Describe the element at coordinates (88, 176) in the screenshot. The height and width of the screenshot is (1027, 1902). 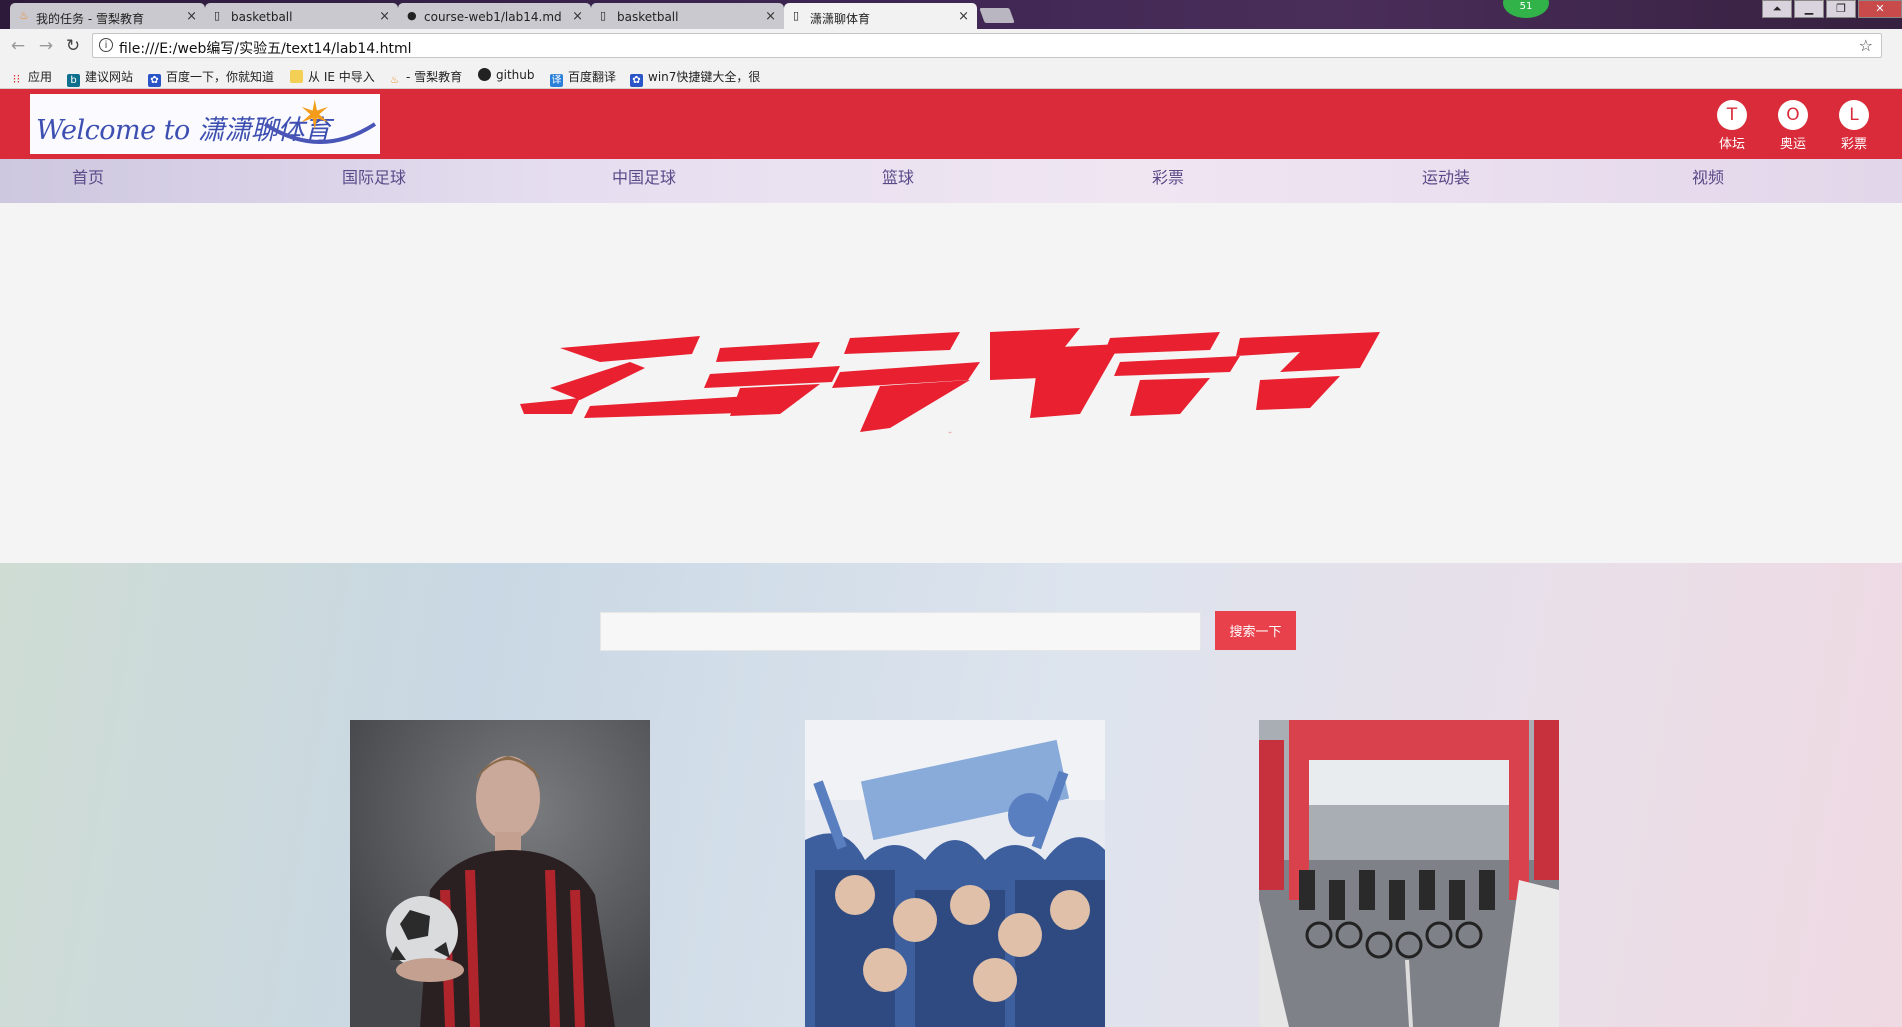
I see `nav-item-home: 首页` at that location.